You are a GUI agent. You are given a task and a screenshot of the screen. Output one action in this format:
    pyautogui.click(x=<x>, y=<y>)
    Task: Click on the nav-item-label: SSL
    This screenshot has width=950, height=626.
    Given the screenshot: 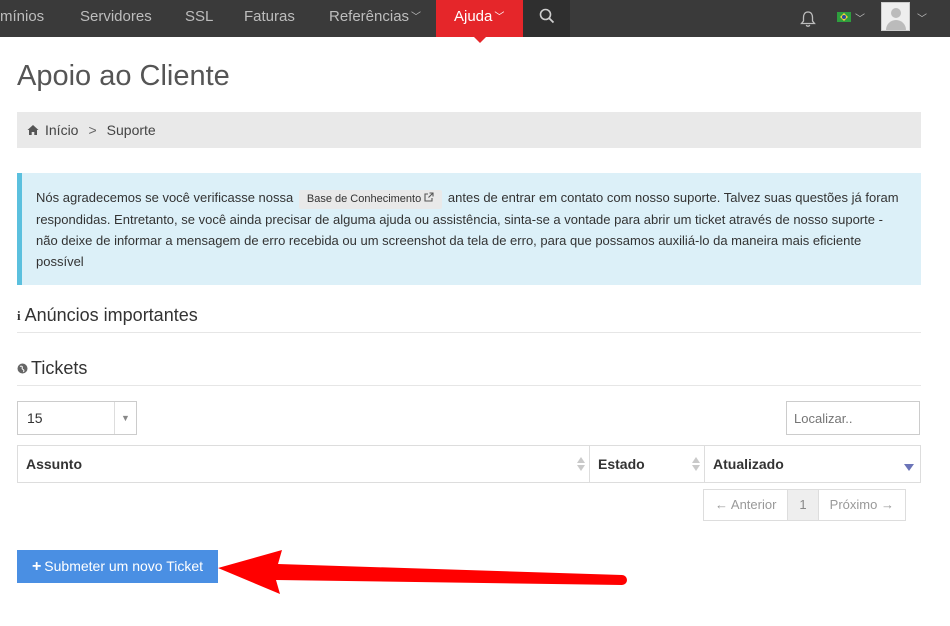 What is the action you would take?
    pyautogui.click(x=199, y=16)
    